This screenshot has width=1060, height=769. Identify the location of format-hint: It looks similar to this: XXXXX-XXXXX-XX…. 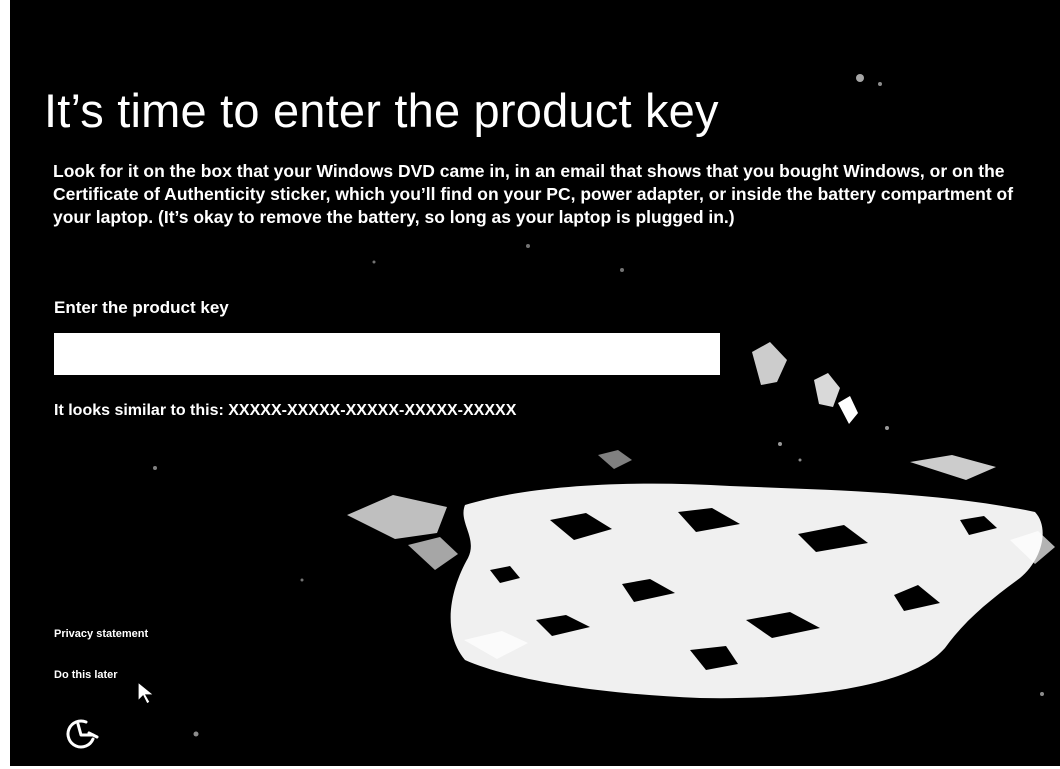
(285, 410).